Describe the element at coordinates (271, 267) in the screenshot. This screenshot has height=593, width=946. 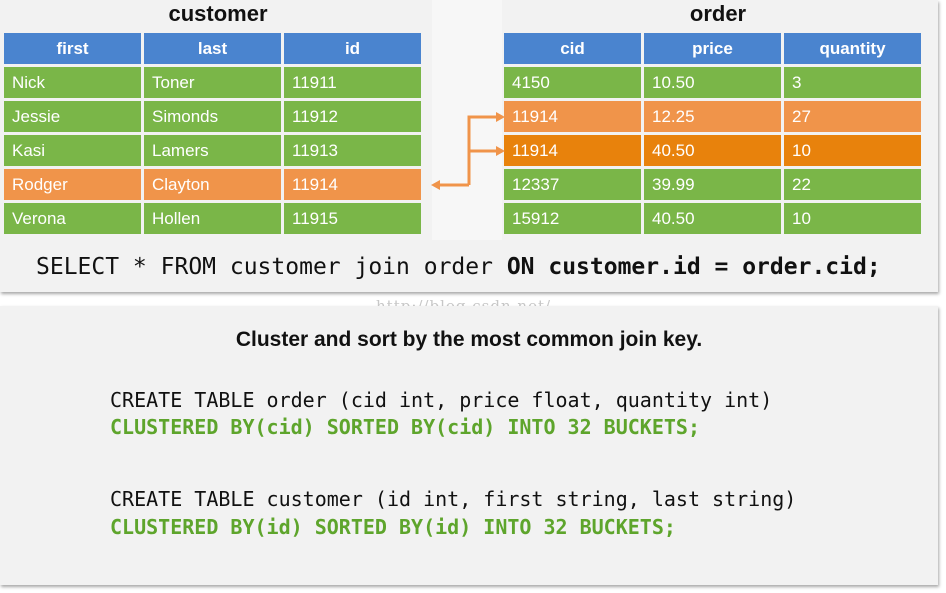
I see `join-query-plain: SELECT * FROM customer join order` at that location.